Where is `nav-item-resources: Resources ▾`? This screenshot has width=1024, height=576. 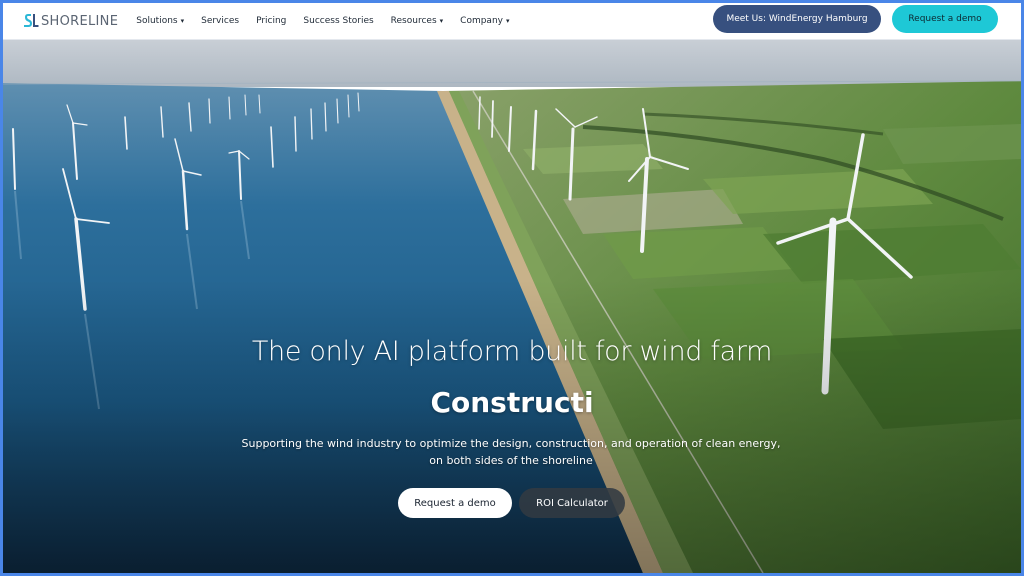 nav-item-resources: Resources ▾ is located at coordinates (417, 21).